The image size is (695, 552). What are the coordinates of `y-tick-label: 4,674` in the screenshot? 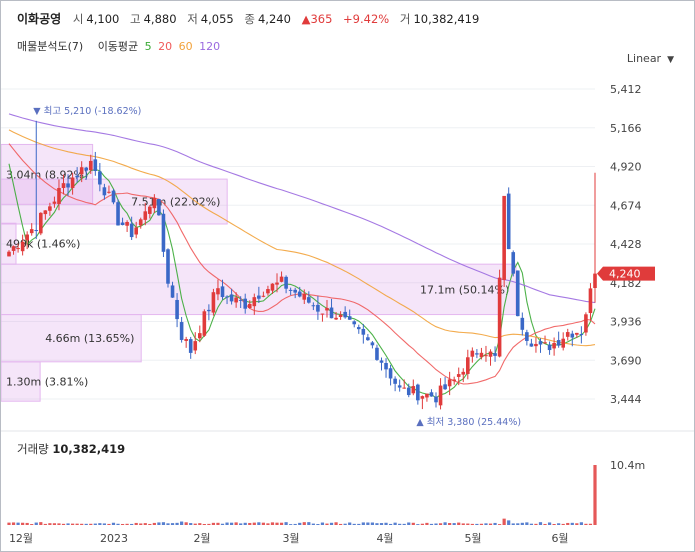 It's located at (626, 205).